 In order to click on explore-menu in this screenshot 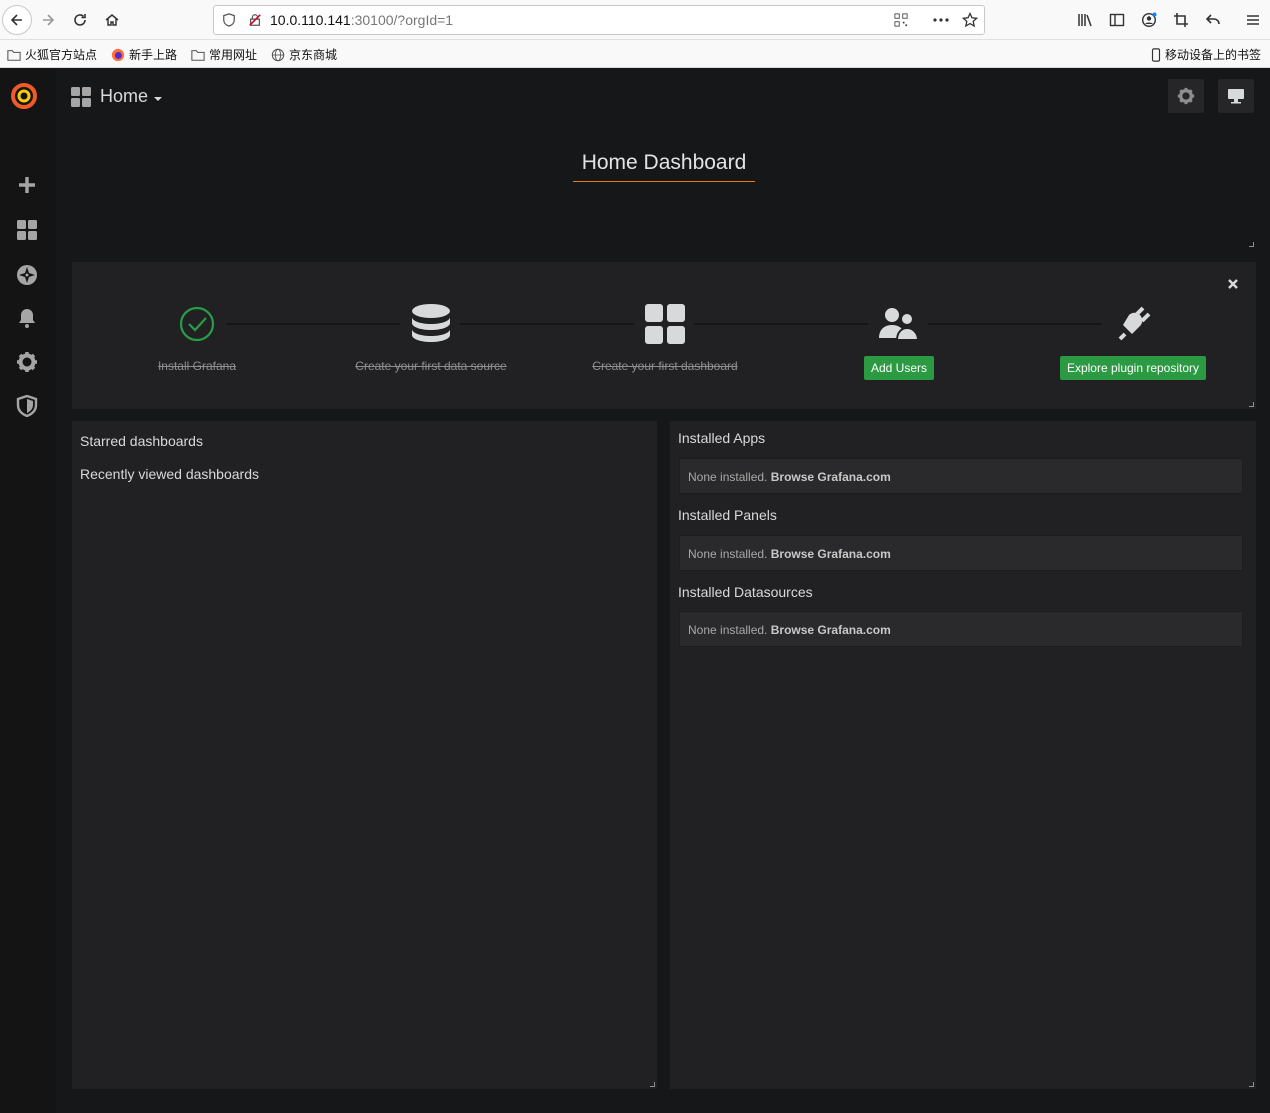, I will do `click(27, 275)`.